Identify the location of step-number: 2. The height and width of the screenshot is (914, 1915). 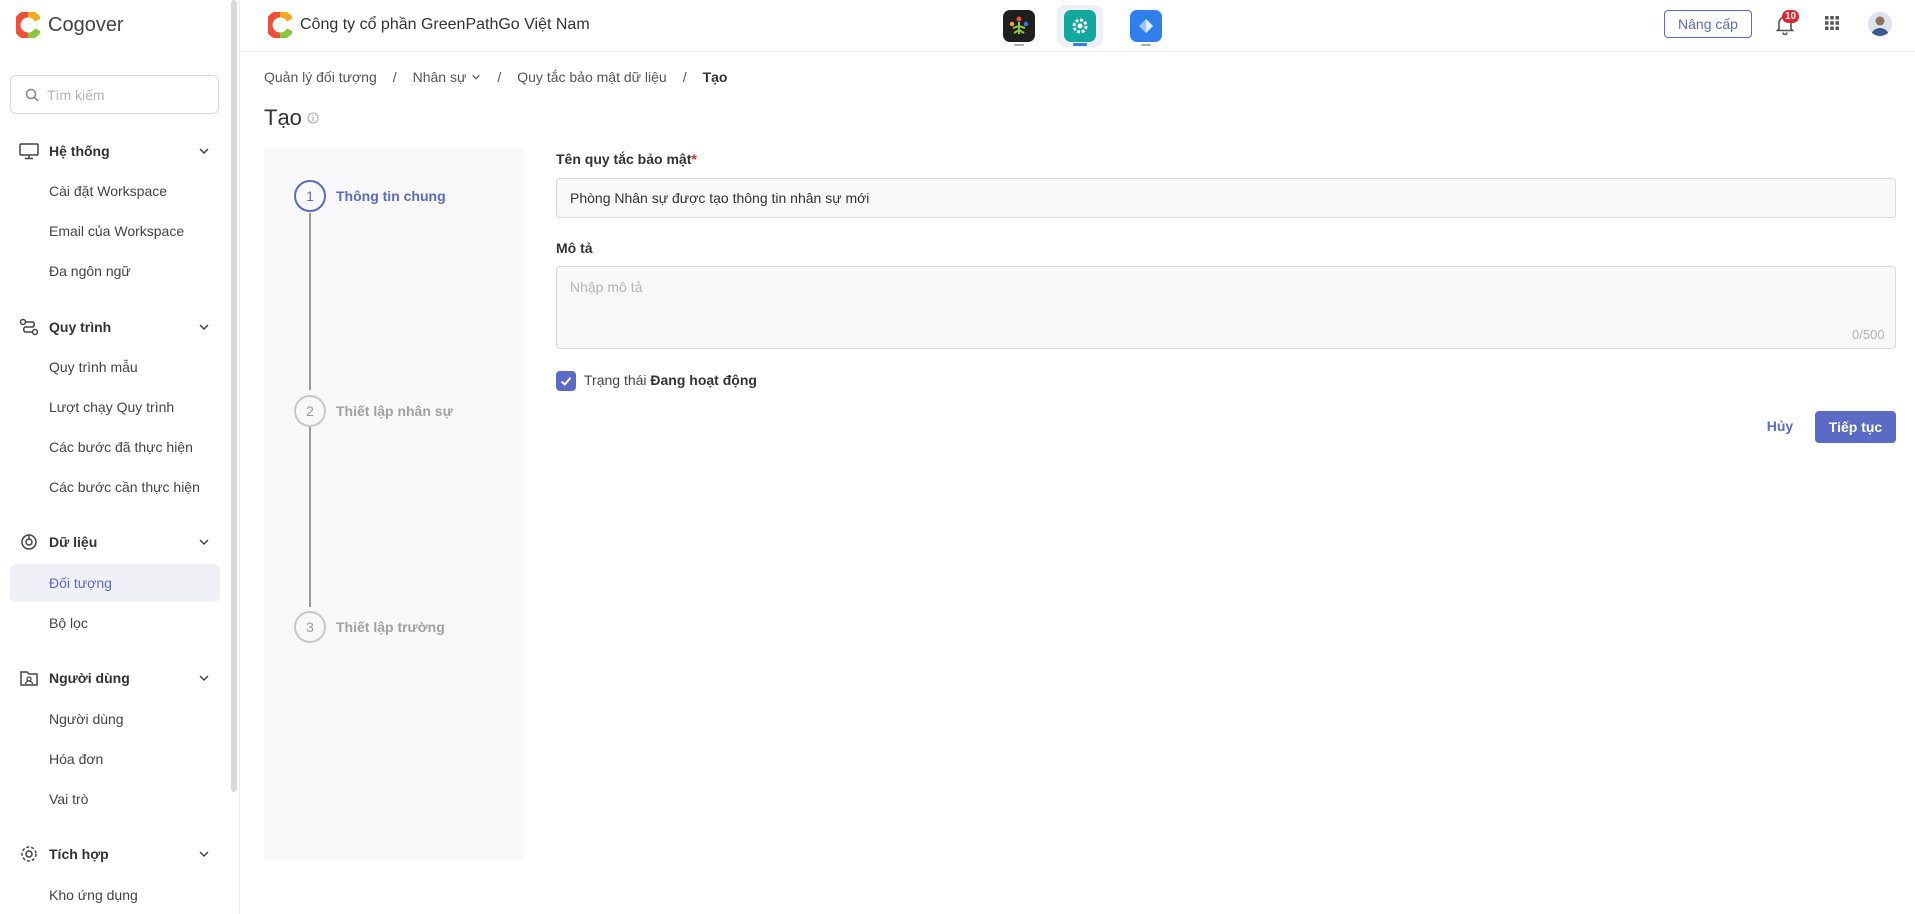
(310, 411).